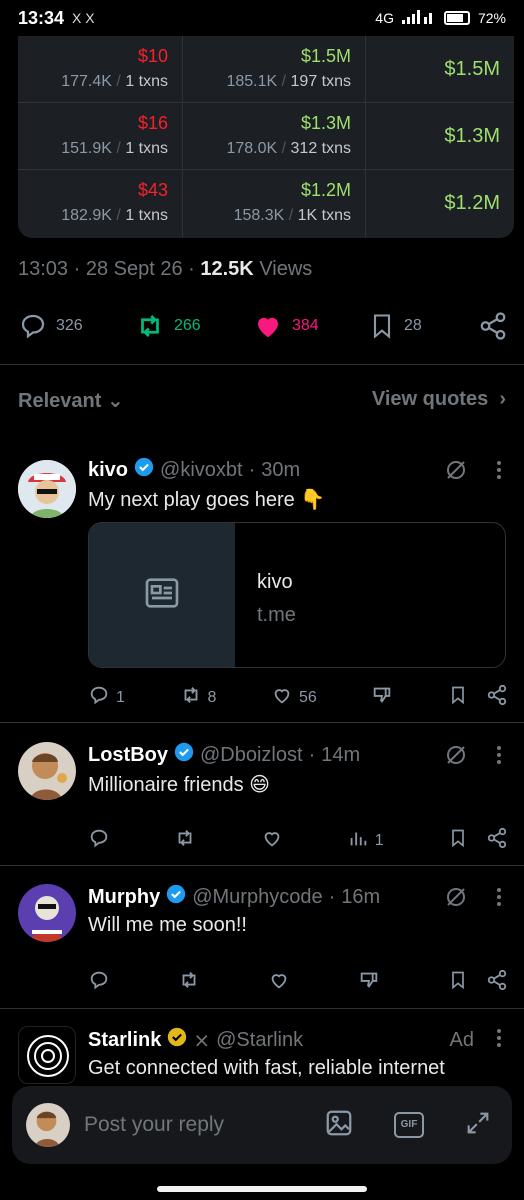  What do you see at coordinates (262, 1189) in the screenshot?
I see `home-indicator` at bounding box center [262, 1189].